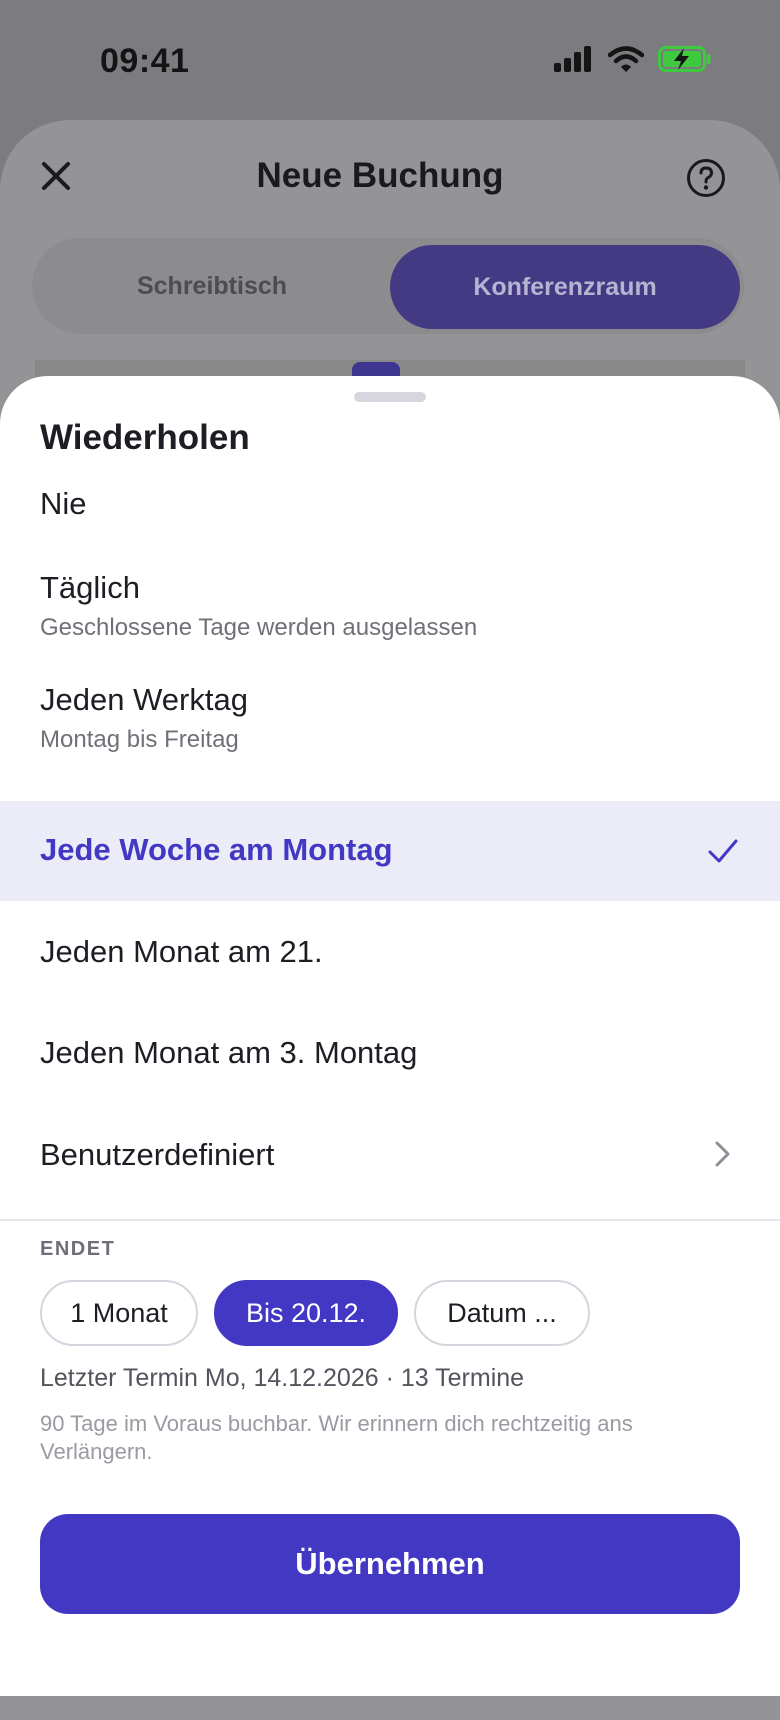 The image size is (780, 1720). What do you see at coordinates (259, 627) in the screenshot?
I see `option-sublabel: Geschlossene Tage werden ausgelassen` at bounding box center [259, 627].